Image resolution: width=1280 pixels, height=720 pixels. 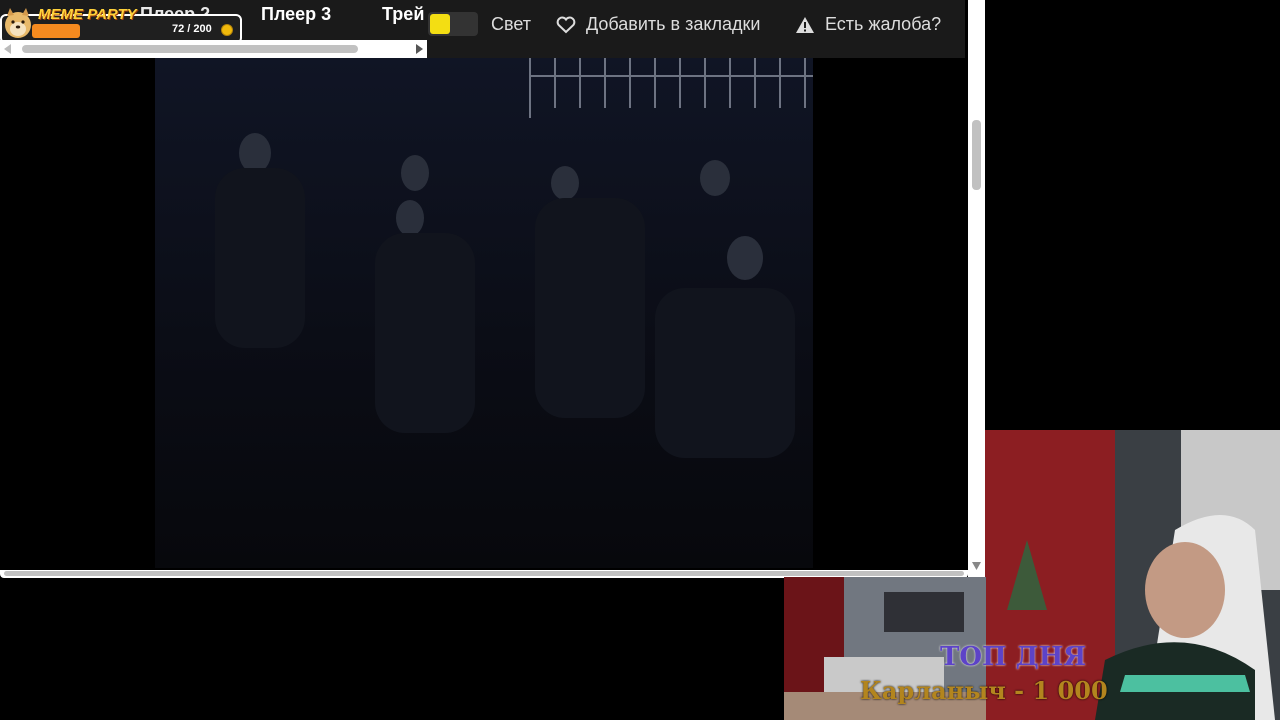 I want to click on tab-player-3: Плеер 3, so click(x=296, y=14).